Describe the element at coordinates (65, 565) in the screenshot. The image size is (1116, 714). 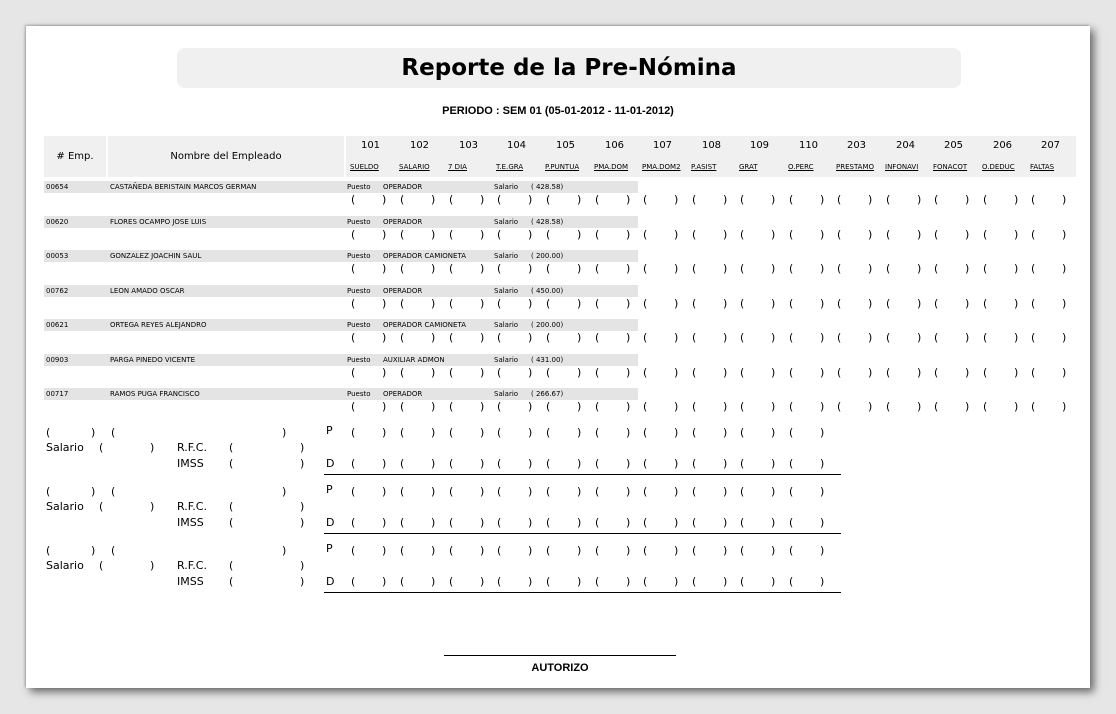
I see `summary-salario-label: Salario` at that location.